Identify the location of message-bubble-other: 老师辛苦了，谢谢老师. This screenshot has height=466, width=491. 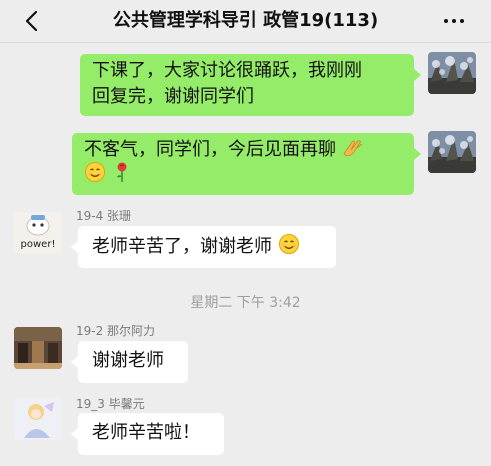
(203, 247).